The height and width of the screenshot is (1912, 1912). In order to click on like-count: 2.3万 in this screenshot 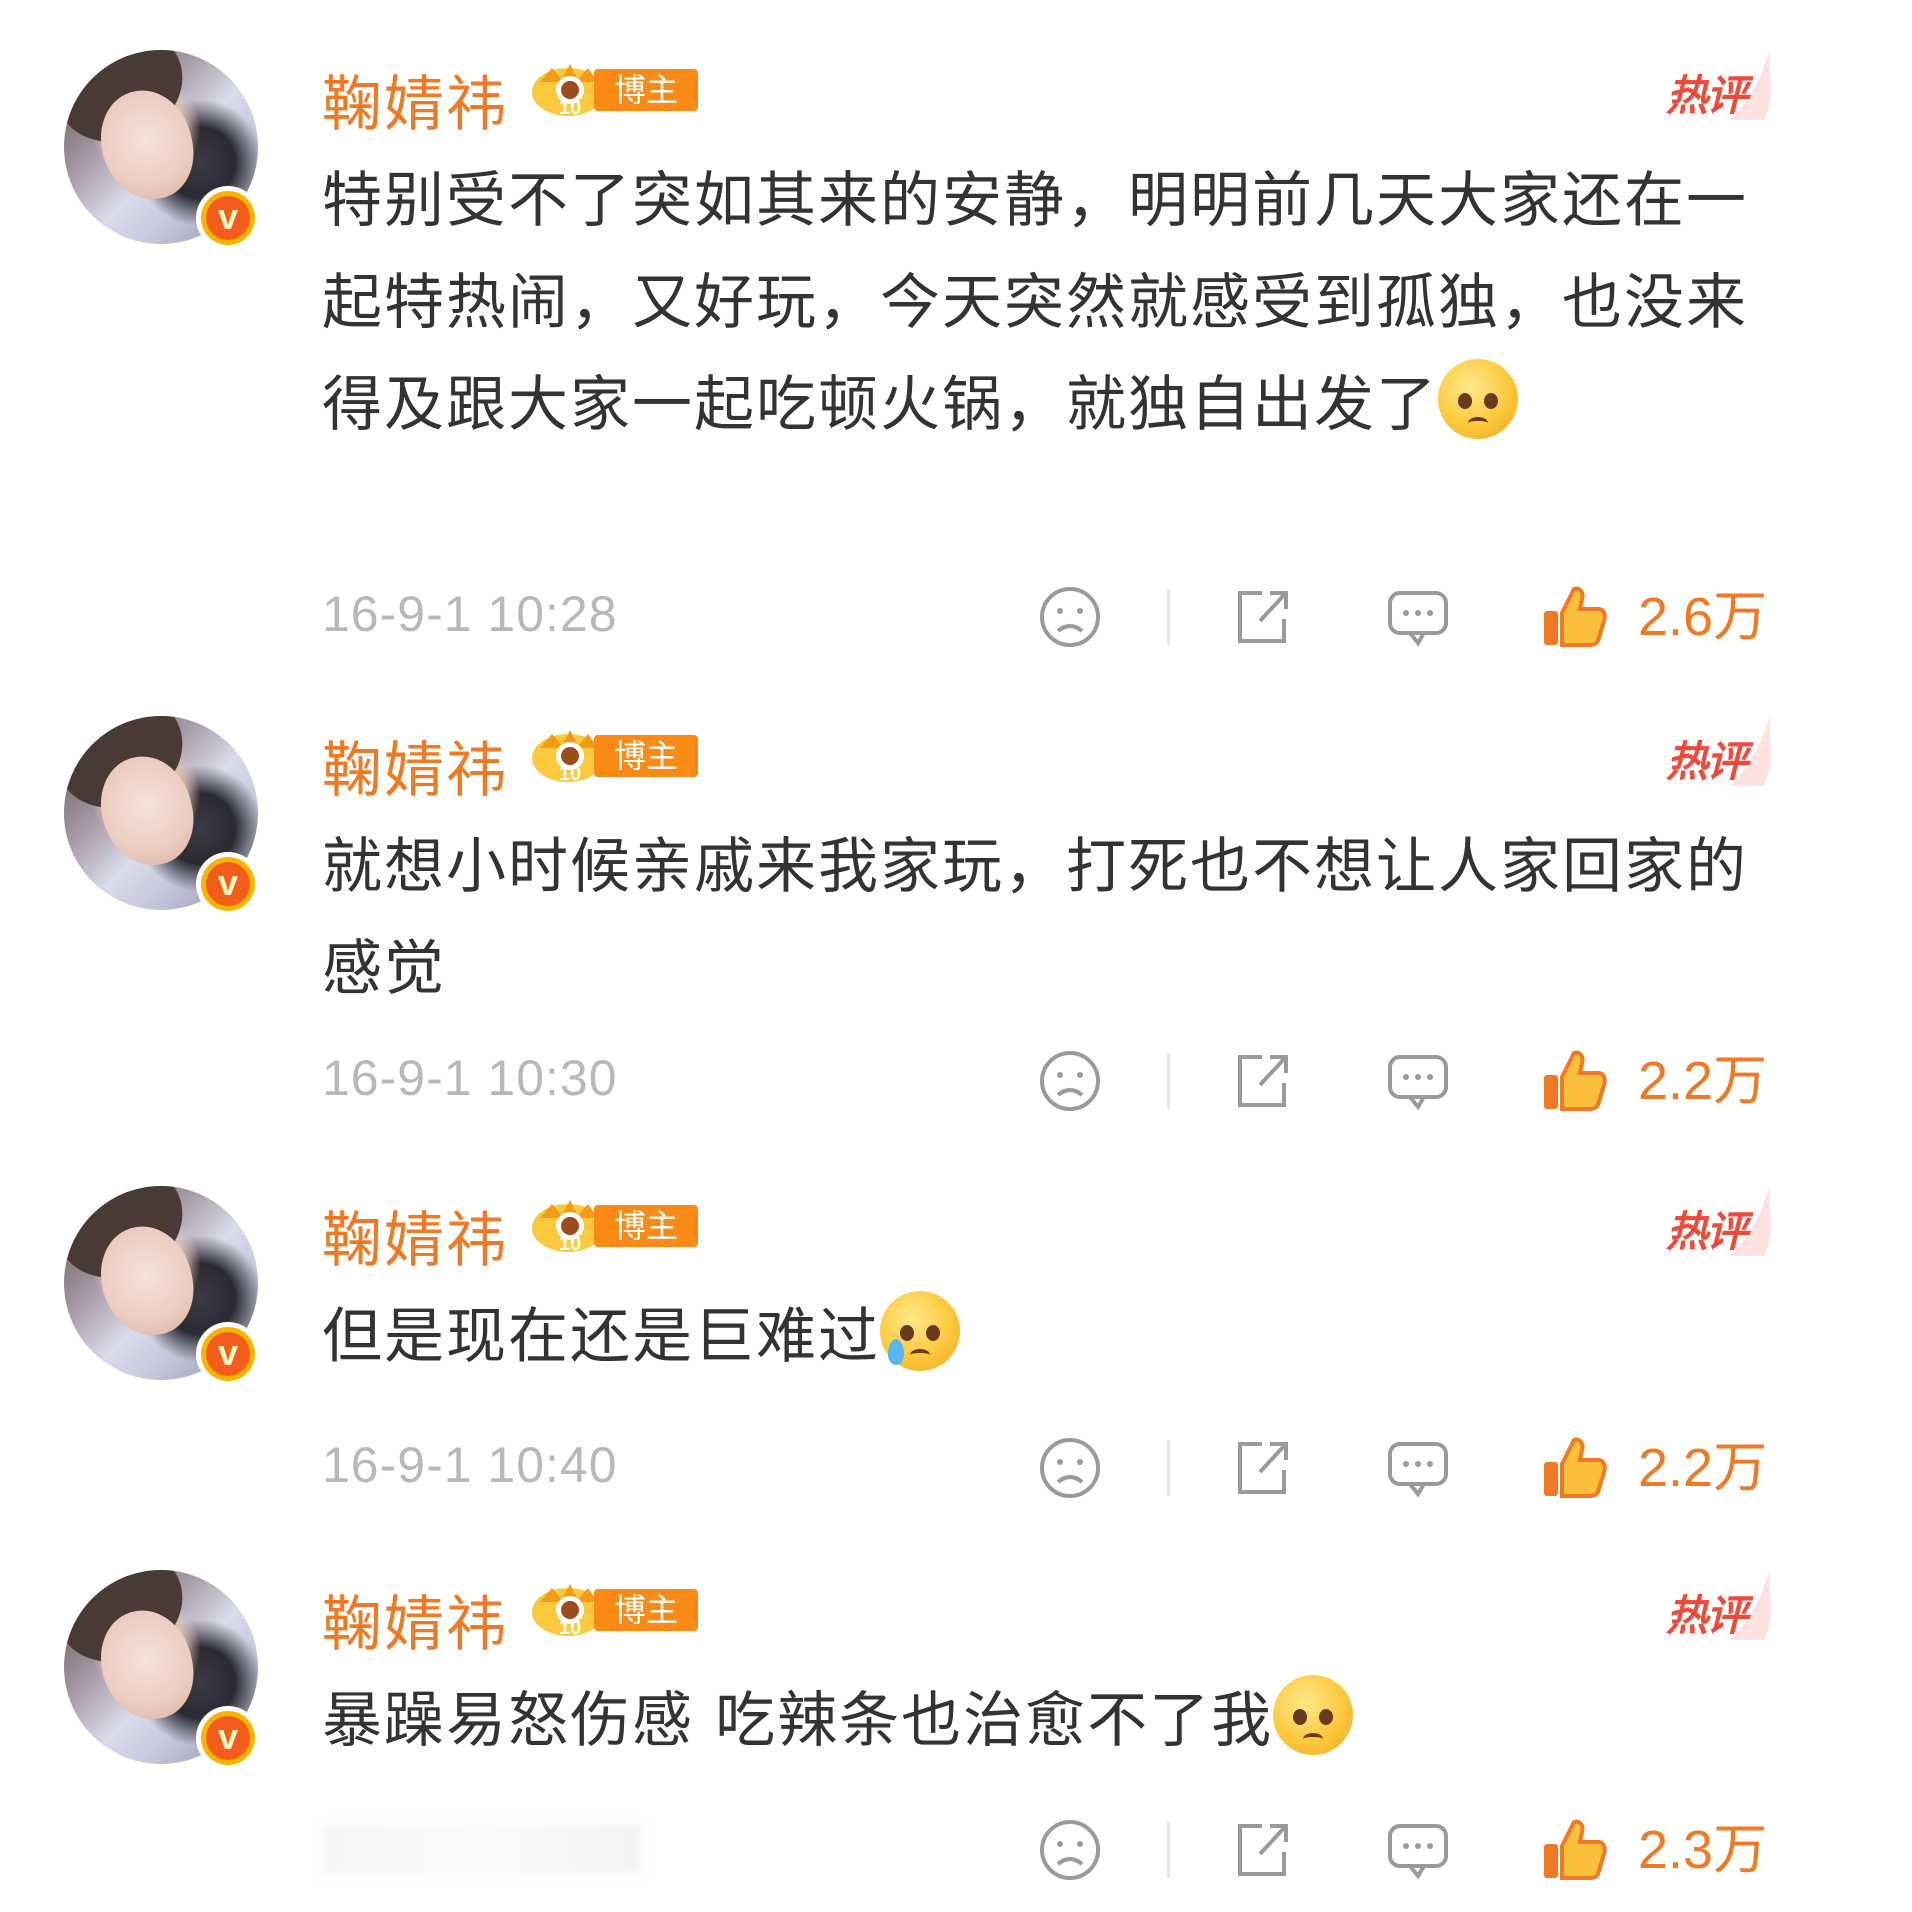, I will do `click(1703, 1850)`.